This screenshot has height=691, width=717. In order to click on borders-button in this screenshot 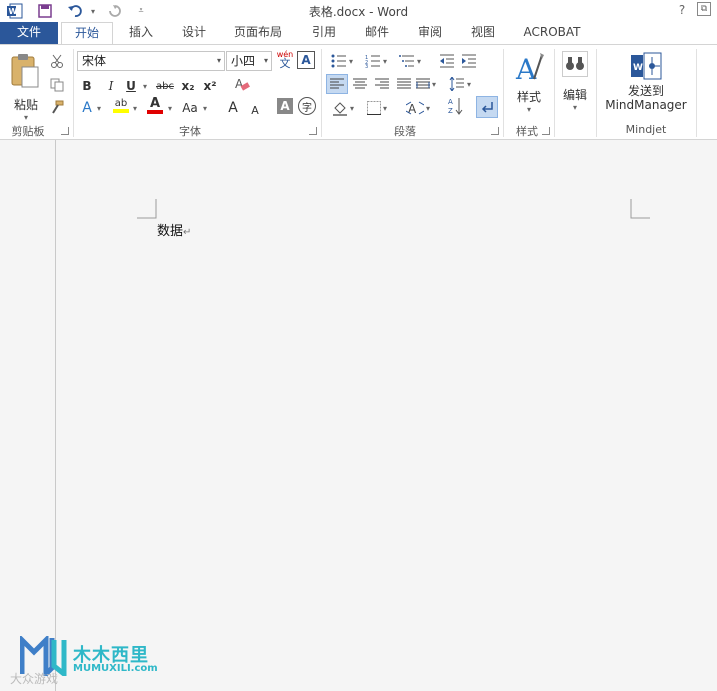, I will do `click(377, 108)`.